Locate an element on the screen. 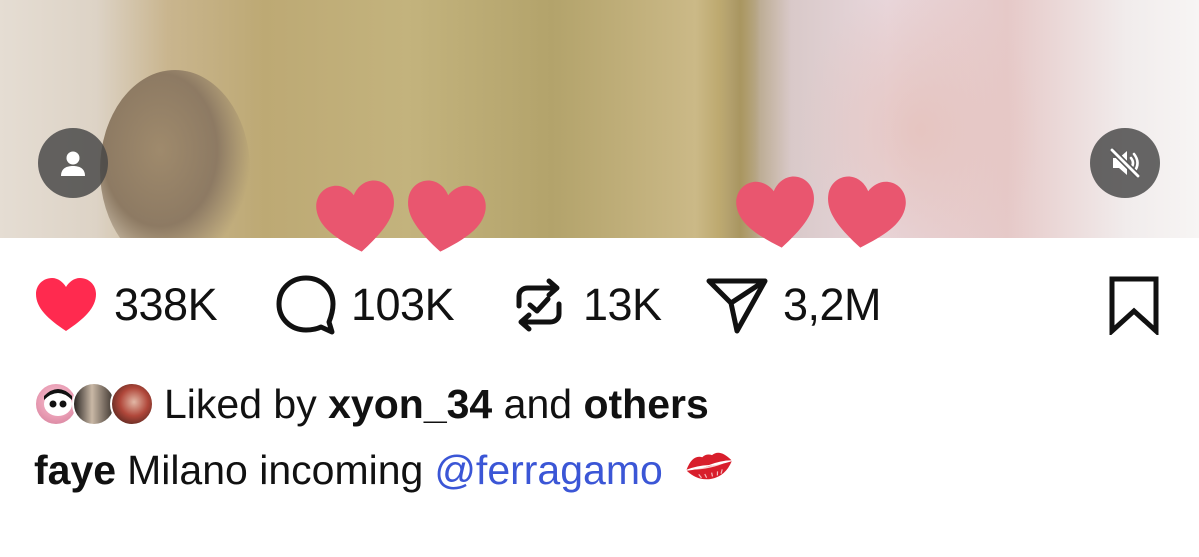 The width and height of the screenshot is (1199, 557). share-button: 3,2M is located at coordinates (793, 305).